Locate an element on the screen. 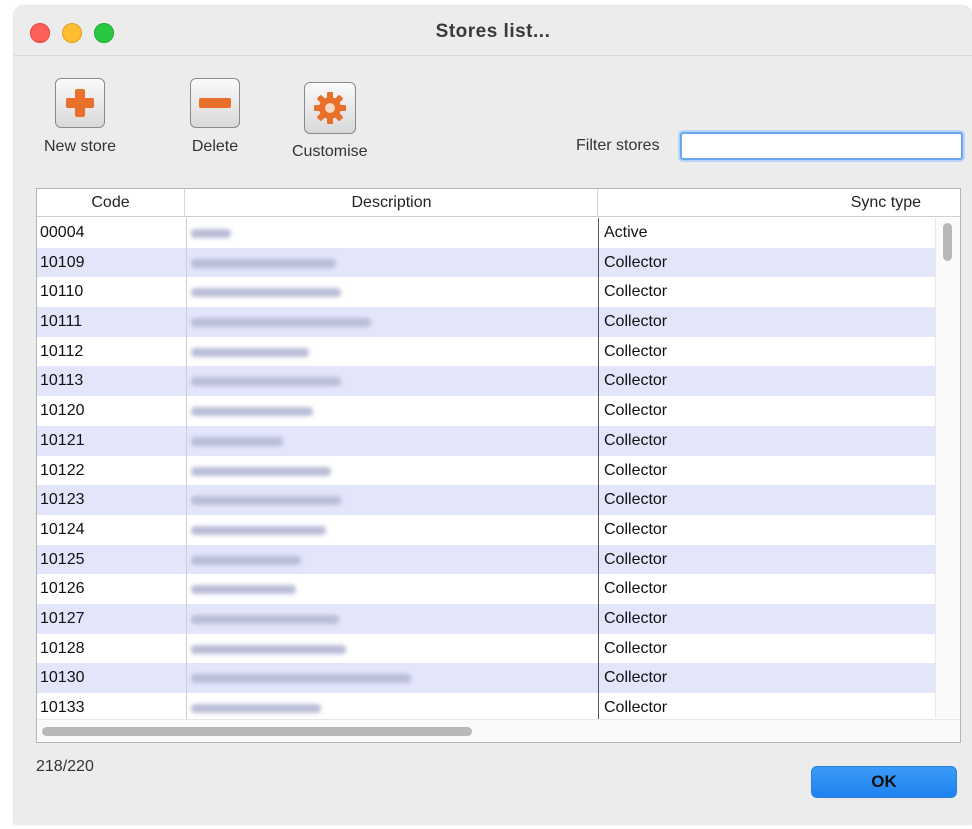 The image size is (972, 829). minus-icon is located at coordinates (215, 103).